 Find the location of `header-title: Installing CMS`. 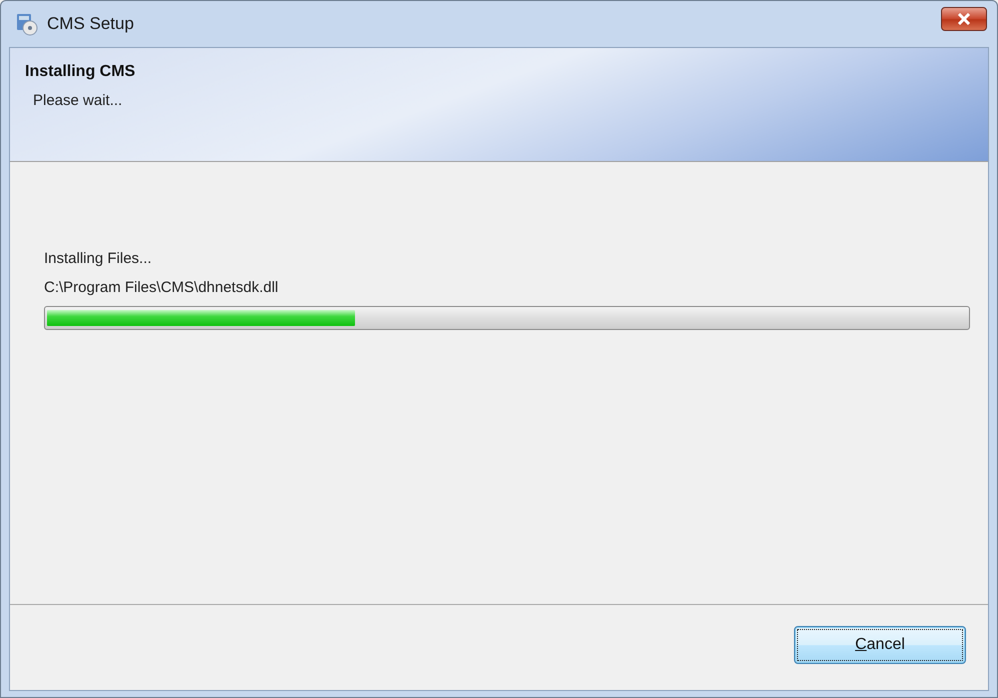

header-title: Installing CMS is located at coordinates (80, 72).